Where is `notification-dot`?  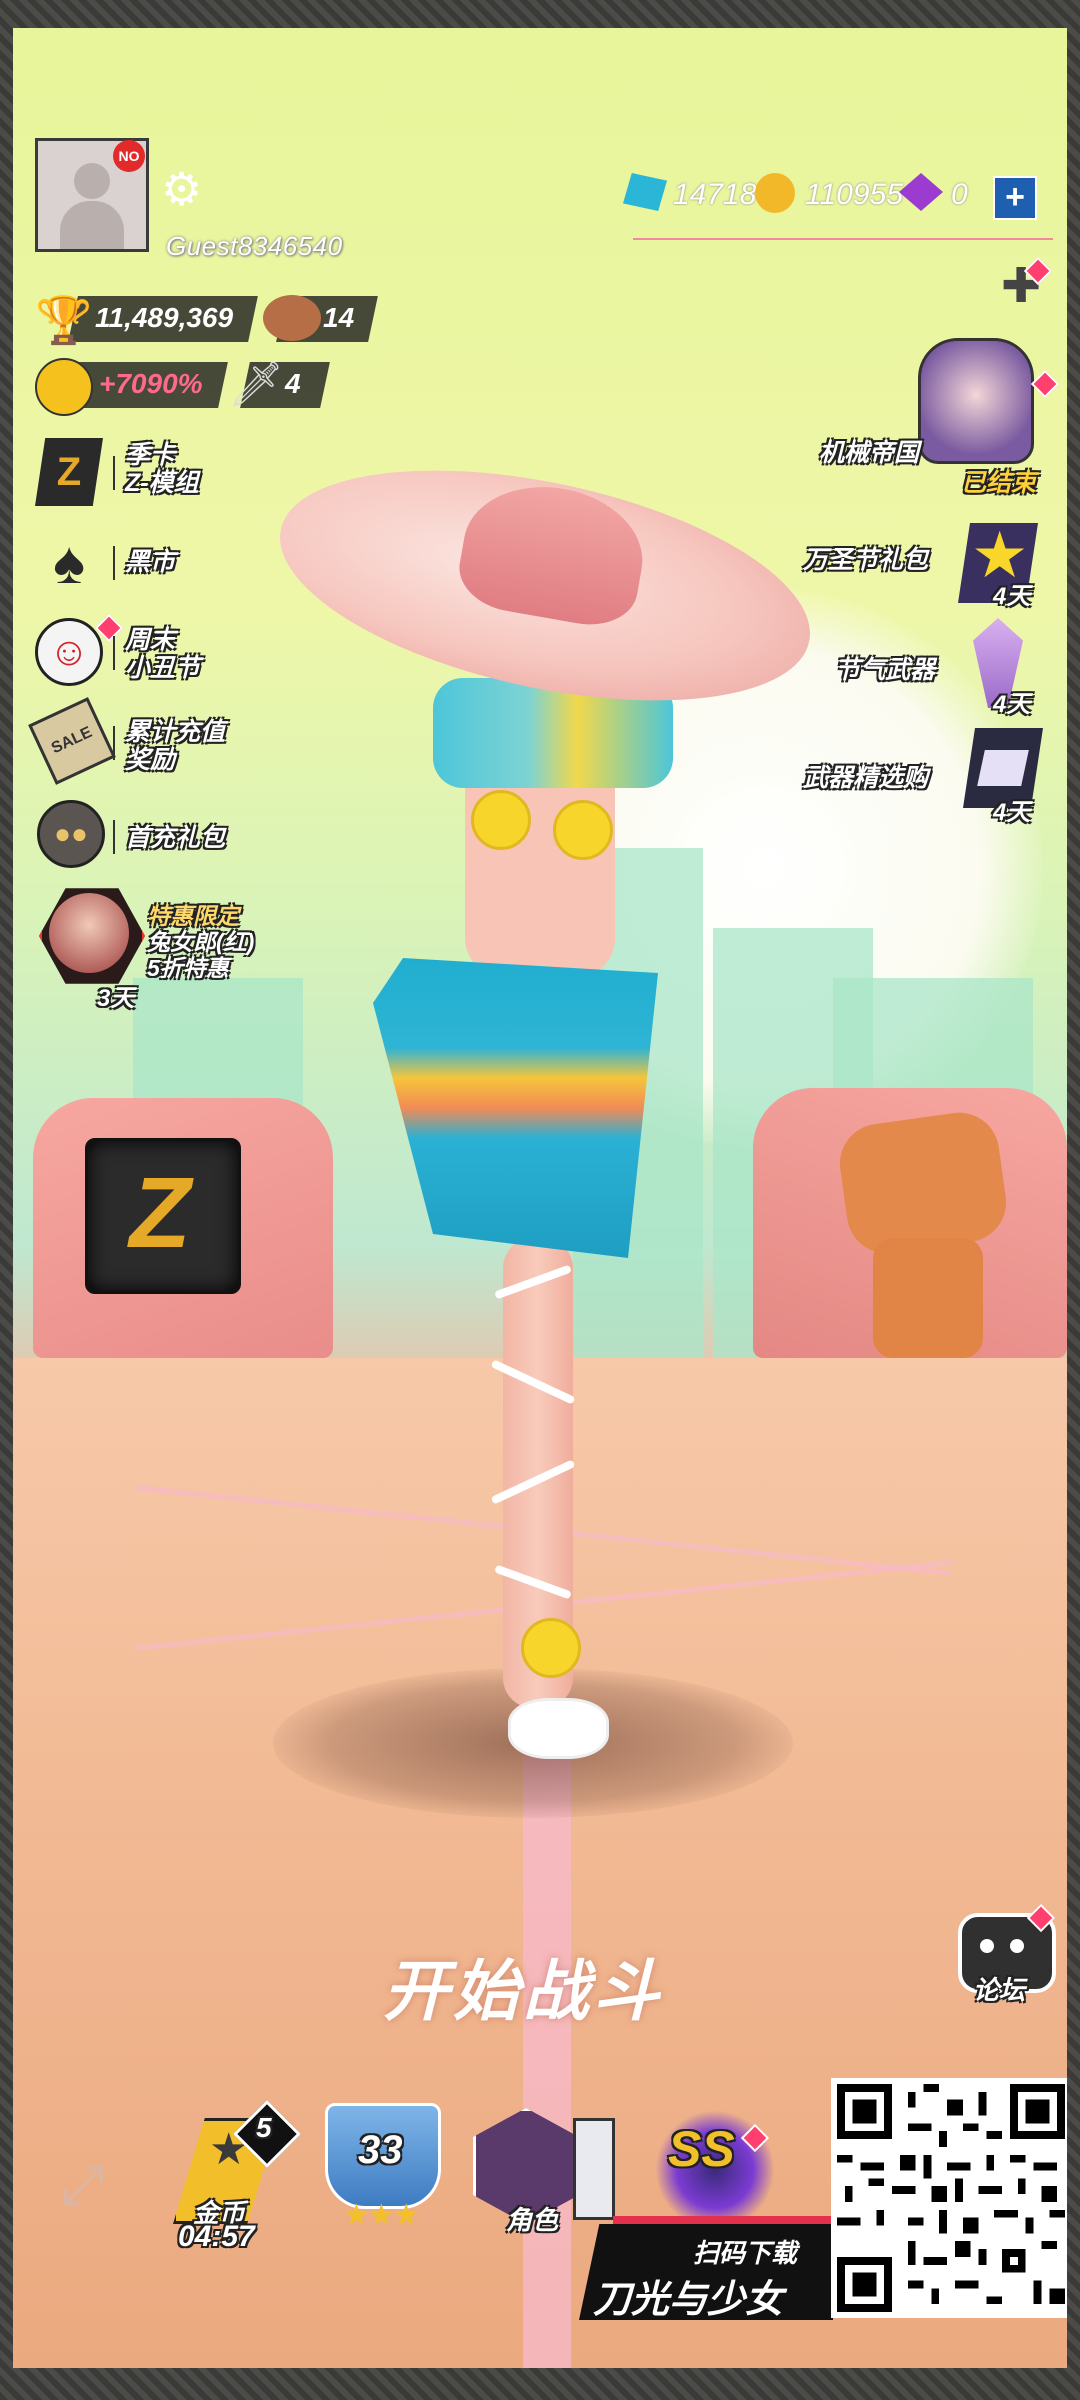 notification-dot is located at coordinates (1045, 384).